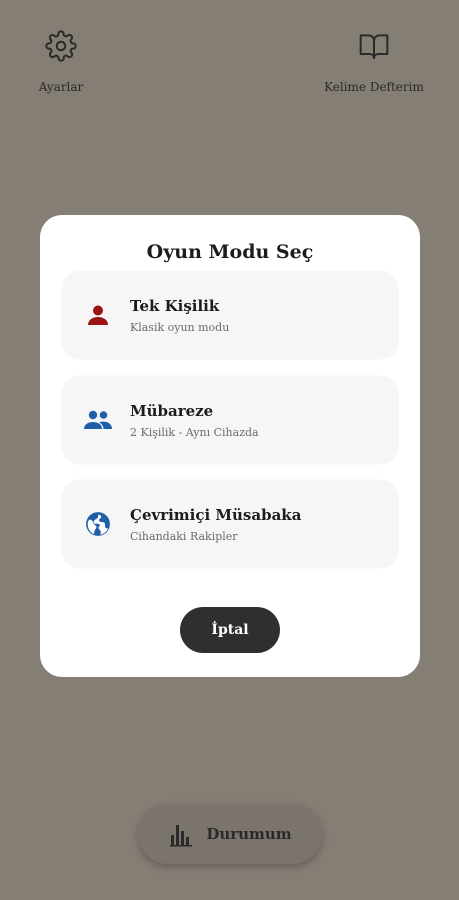 The height and width of the screenshot is (900, 459). What do you see at coordinates (230, 630) in the screenshot?
I see `cancel-button: İptal` at bounding box center [230, 630].